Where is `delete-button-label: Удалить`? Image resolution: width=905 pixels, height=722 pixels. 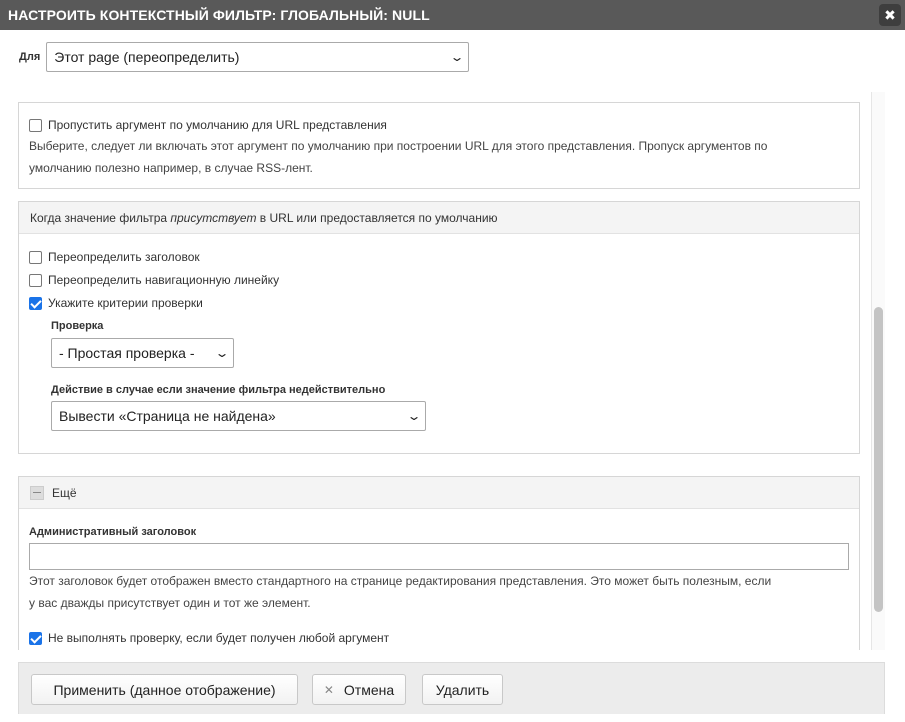 delete-button-label: Удалить is located at coordinates (462, 689).